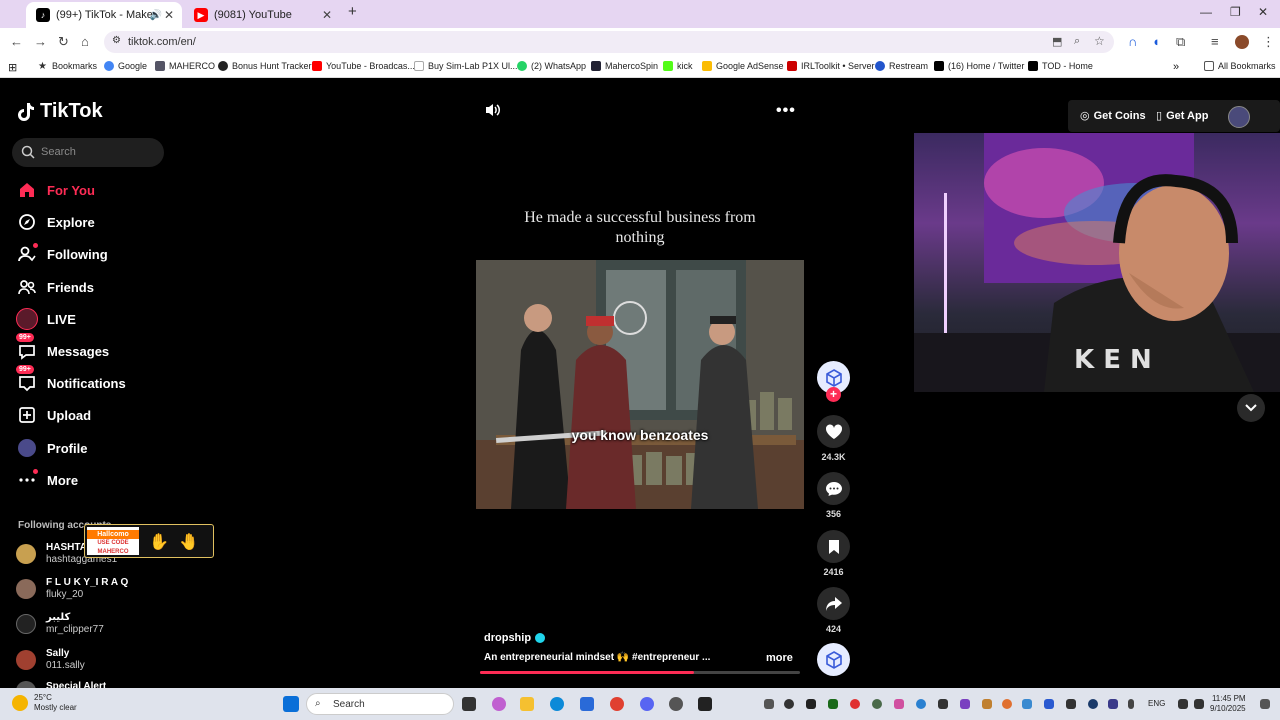  Describe the element at coordinates (104, 15) in the screenshot. I see `tab-tiktok: ♪ (99+) TikTok - Make Your Da 🔊 ✕` at that location.